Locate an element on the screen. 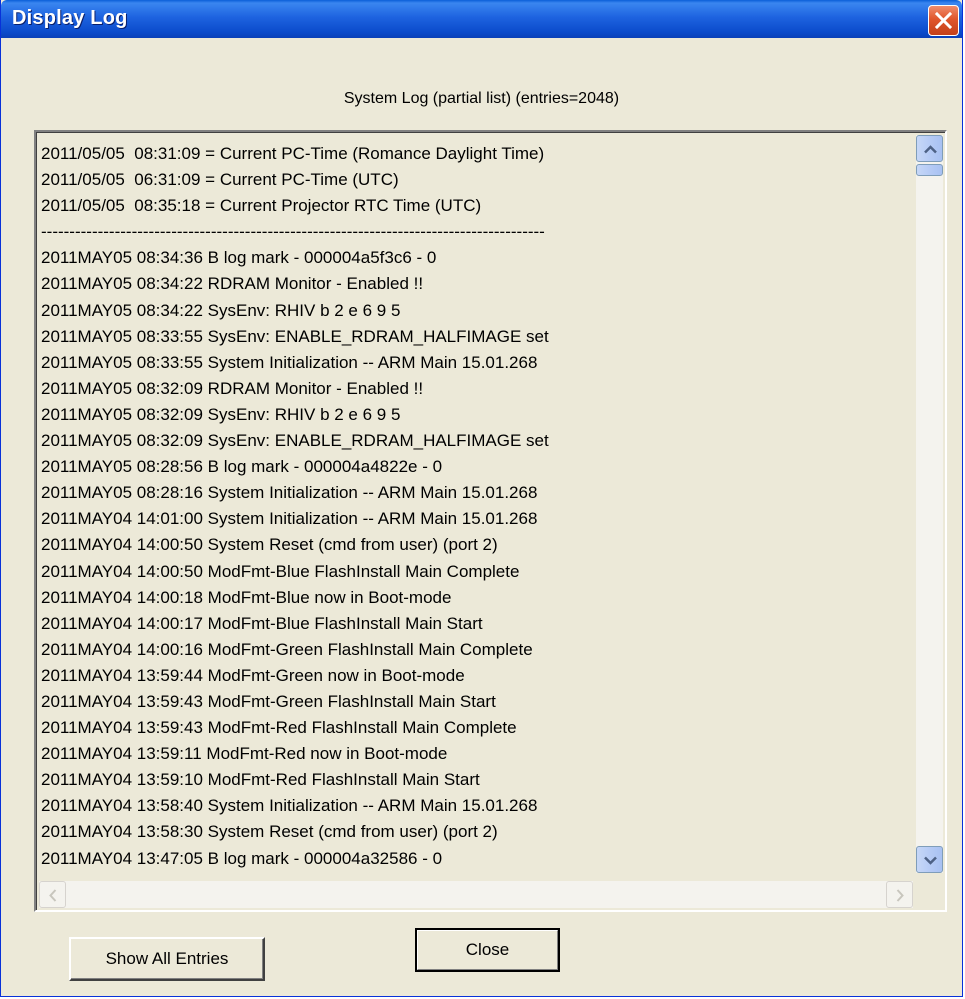  scroll-down-button is located at coordinates (929, 859).